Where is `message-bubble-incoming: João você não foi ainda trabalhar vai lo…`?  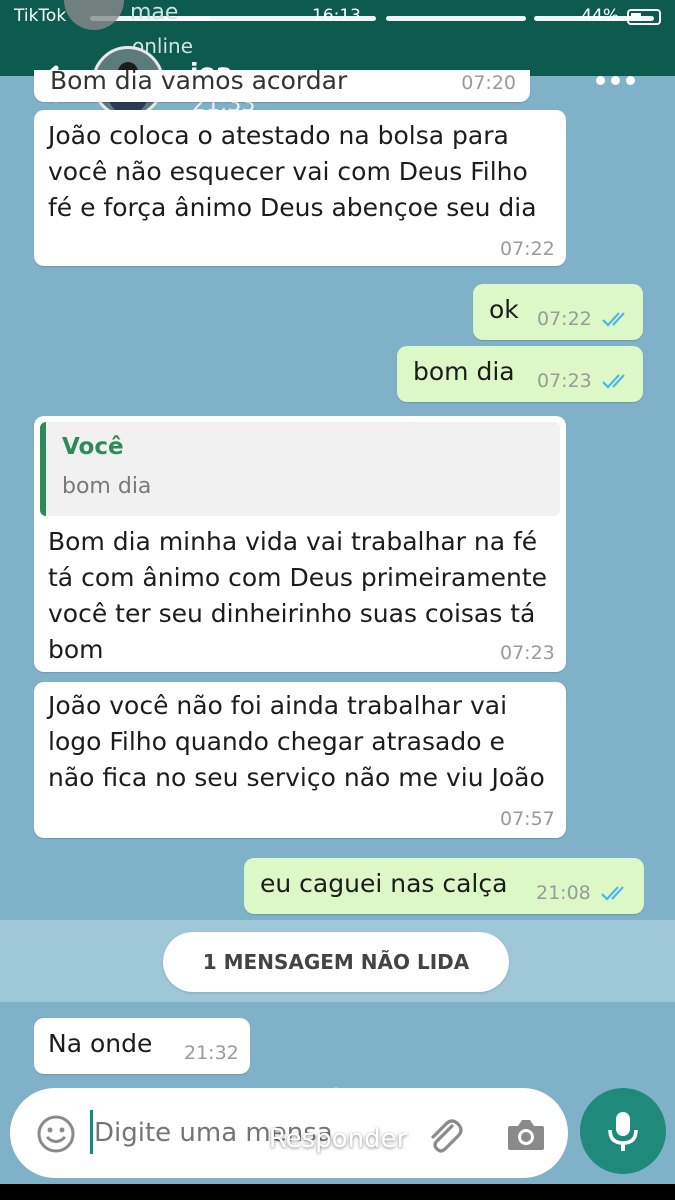 message-bubble-incoming: João você não foi ainda trabalhar vai lo… is located at coordinates (300, 760).